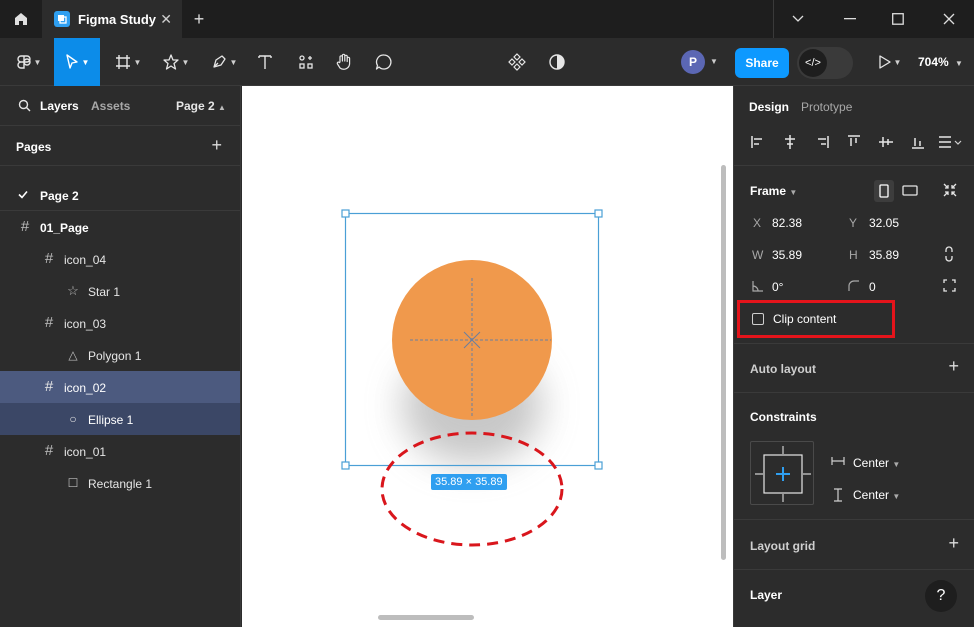  What do you see at coordinates (884, 62) in the screenshot?
I see `play-icon` at bounding box center [884, 62].